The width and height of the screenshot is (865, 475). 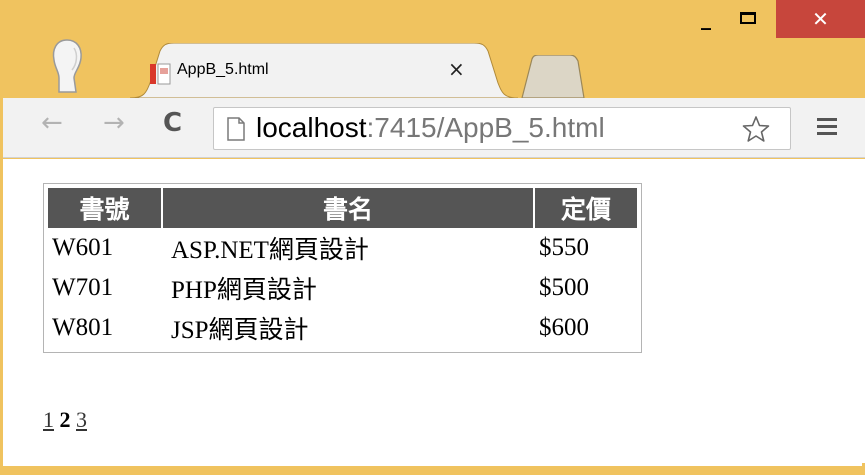 I want to click on pdf-page-icon, so click(x=160, y=74).